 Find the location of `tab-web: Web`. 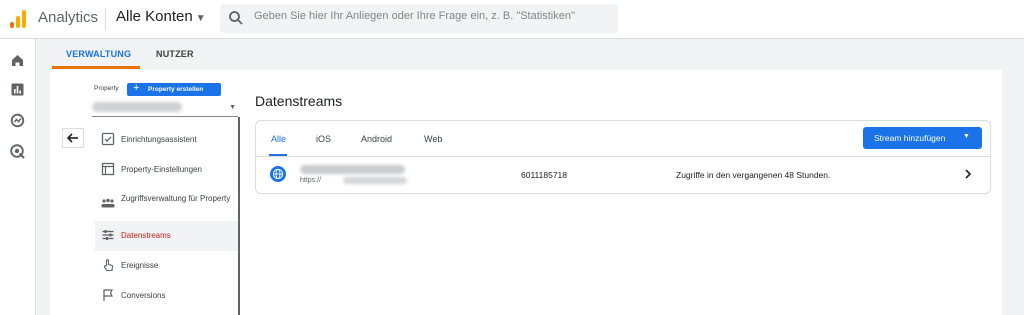

tab-web: Web is located at coordinates (433, 139).